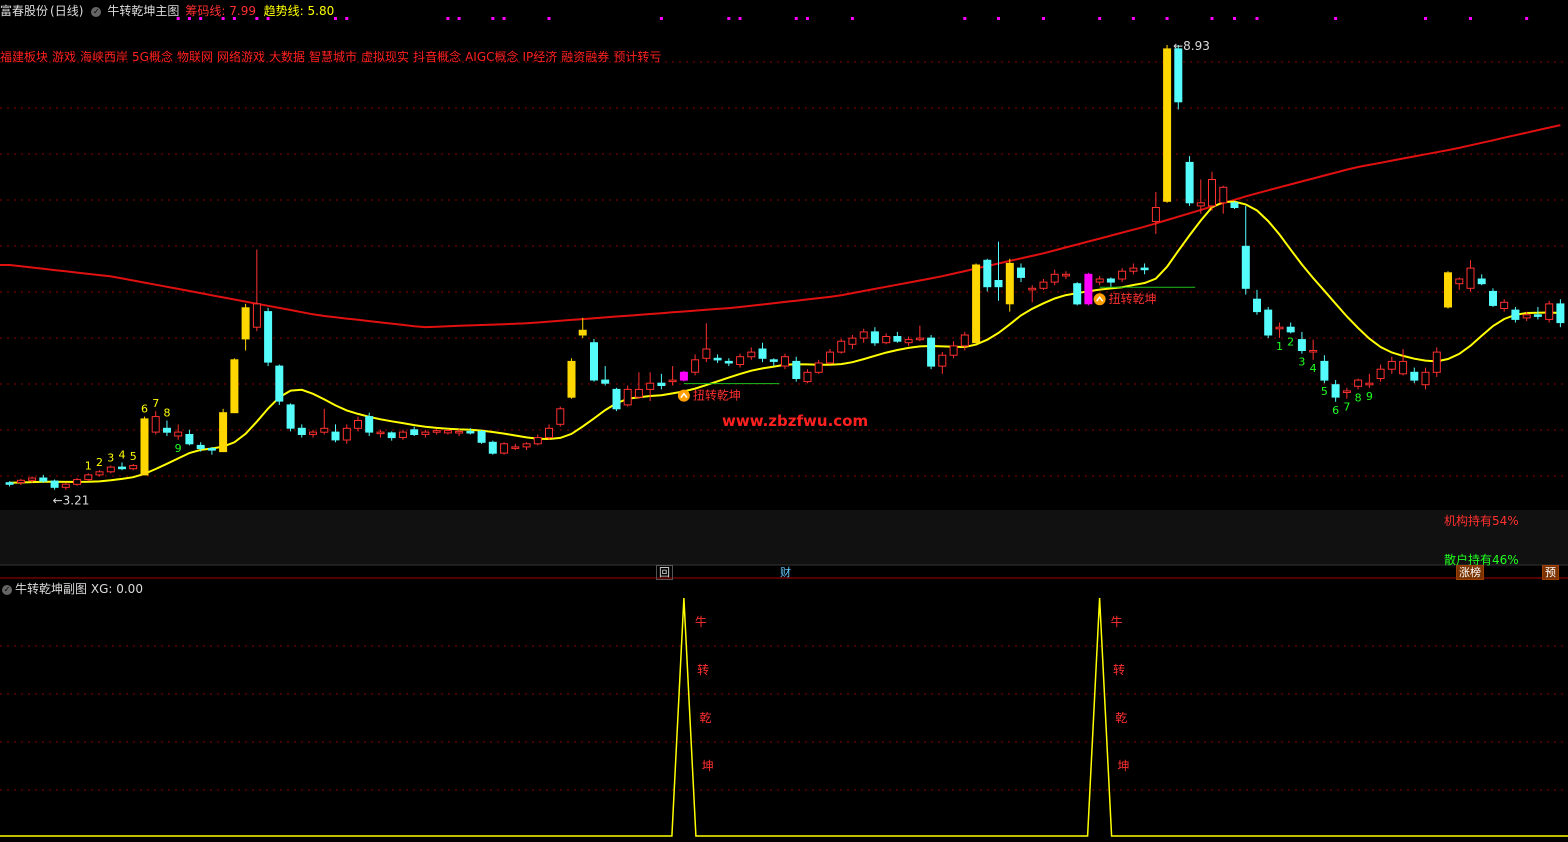 The width and height of the screenshot is (1568, 842). Describe the element at coordinates (1550, 572) in the screenshot. I see `forecast-button: 预` at that location.